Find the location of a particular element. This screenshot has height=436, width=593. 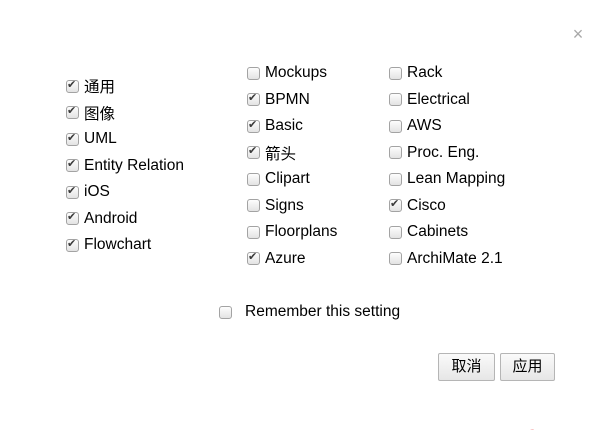

library-option: 图像 is located at coordinates (125, 113).